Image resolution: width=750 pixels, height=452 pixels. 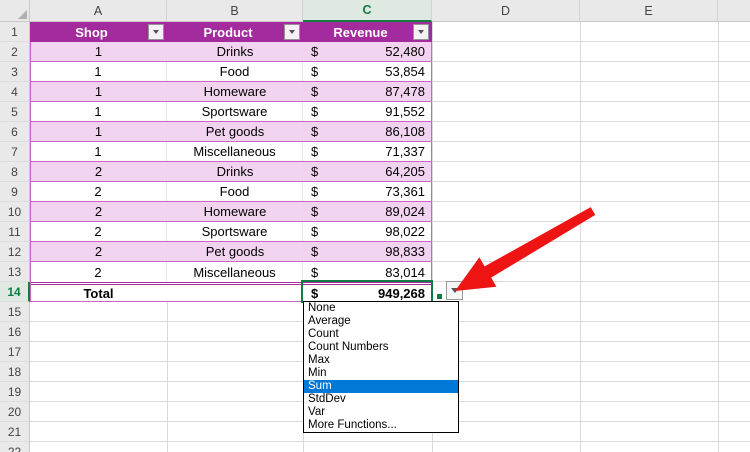 I want to click on dropdown-item-stddev: StdDev, so click(x=381, y=399).